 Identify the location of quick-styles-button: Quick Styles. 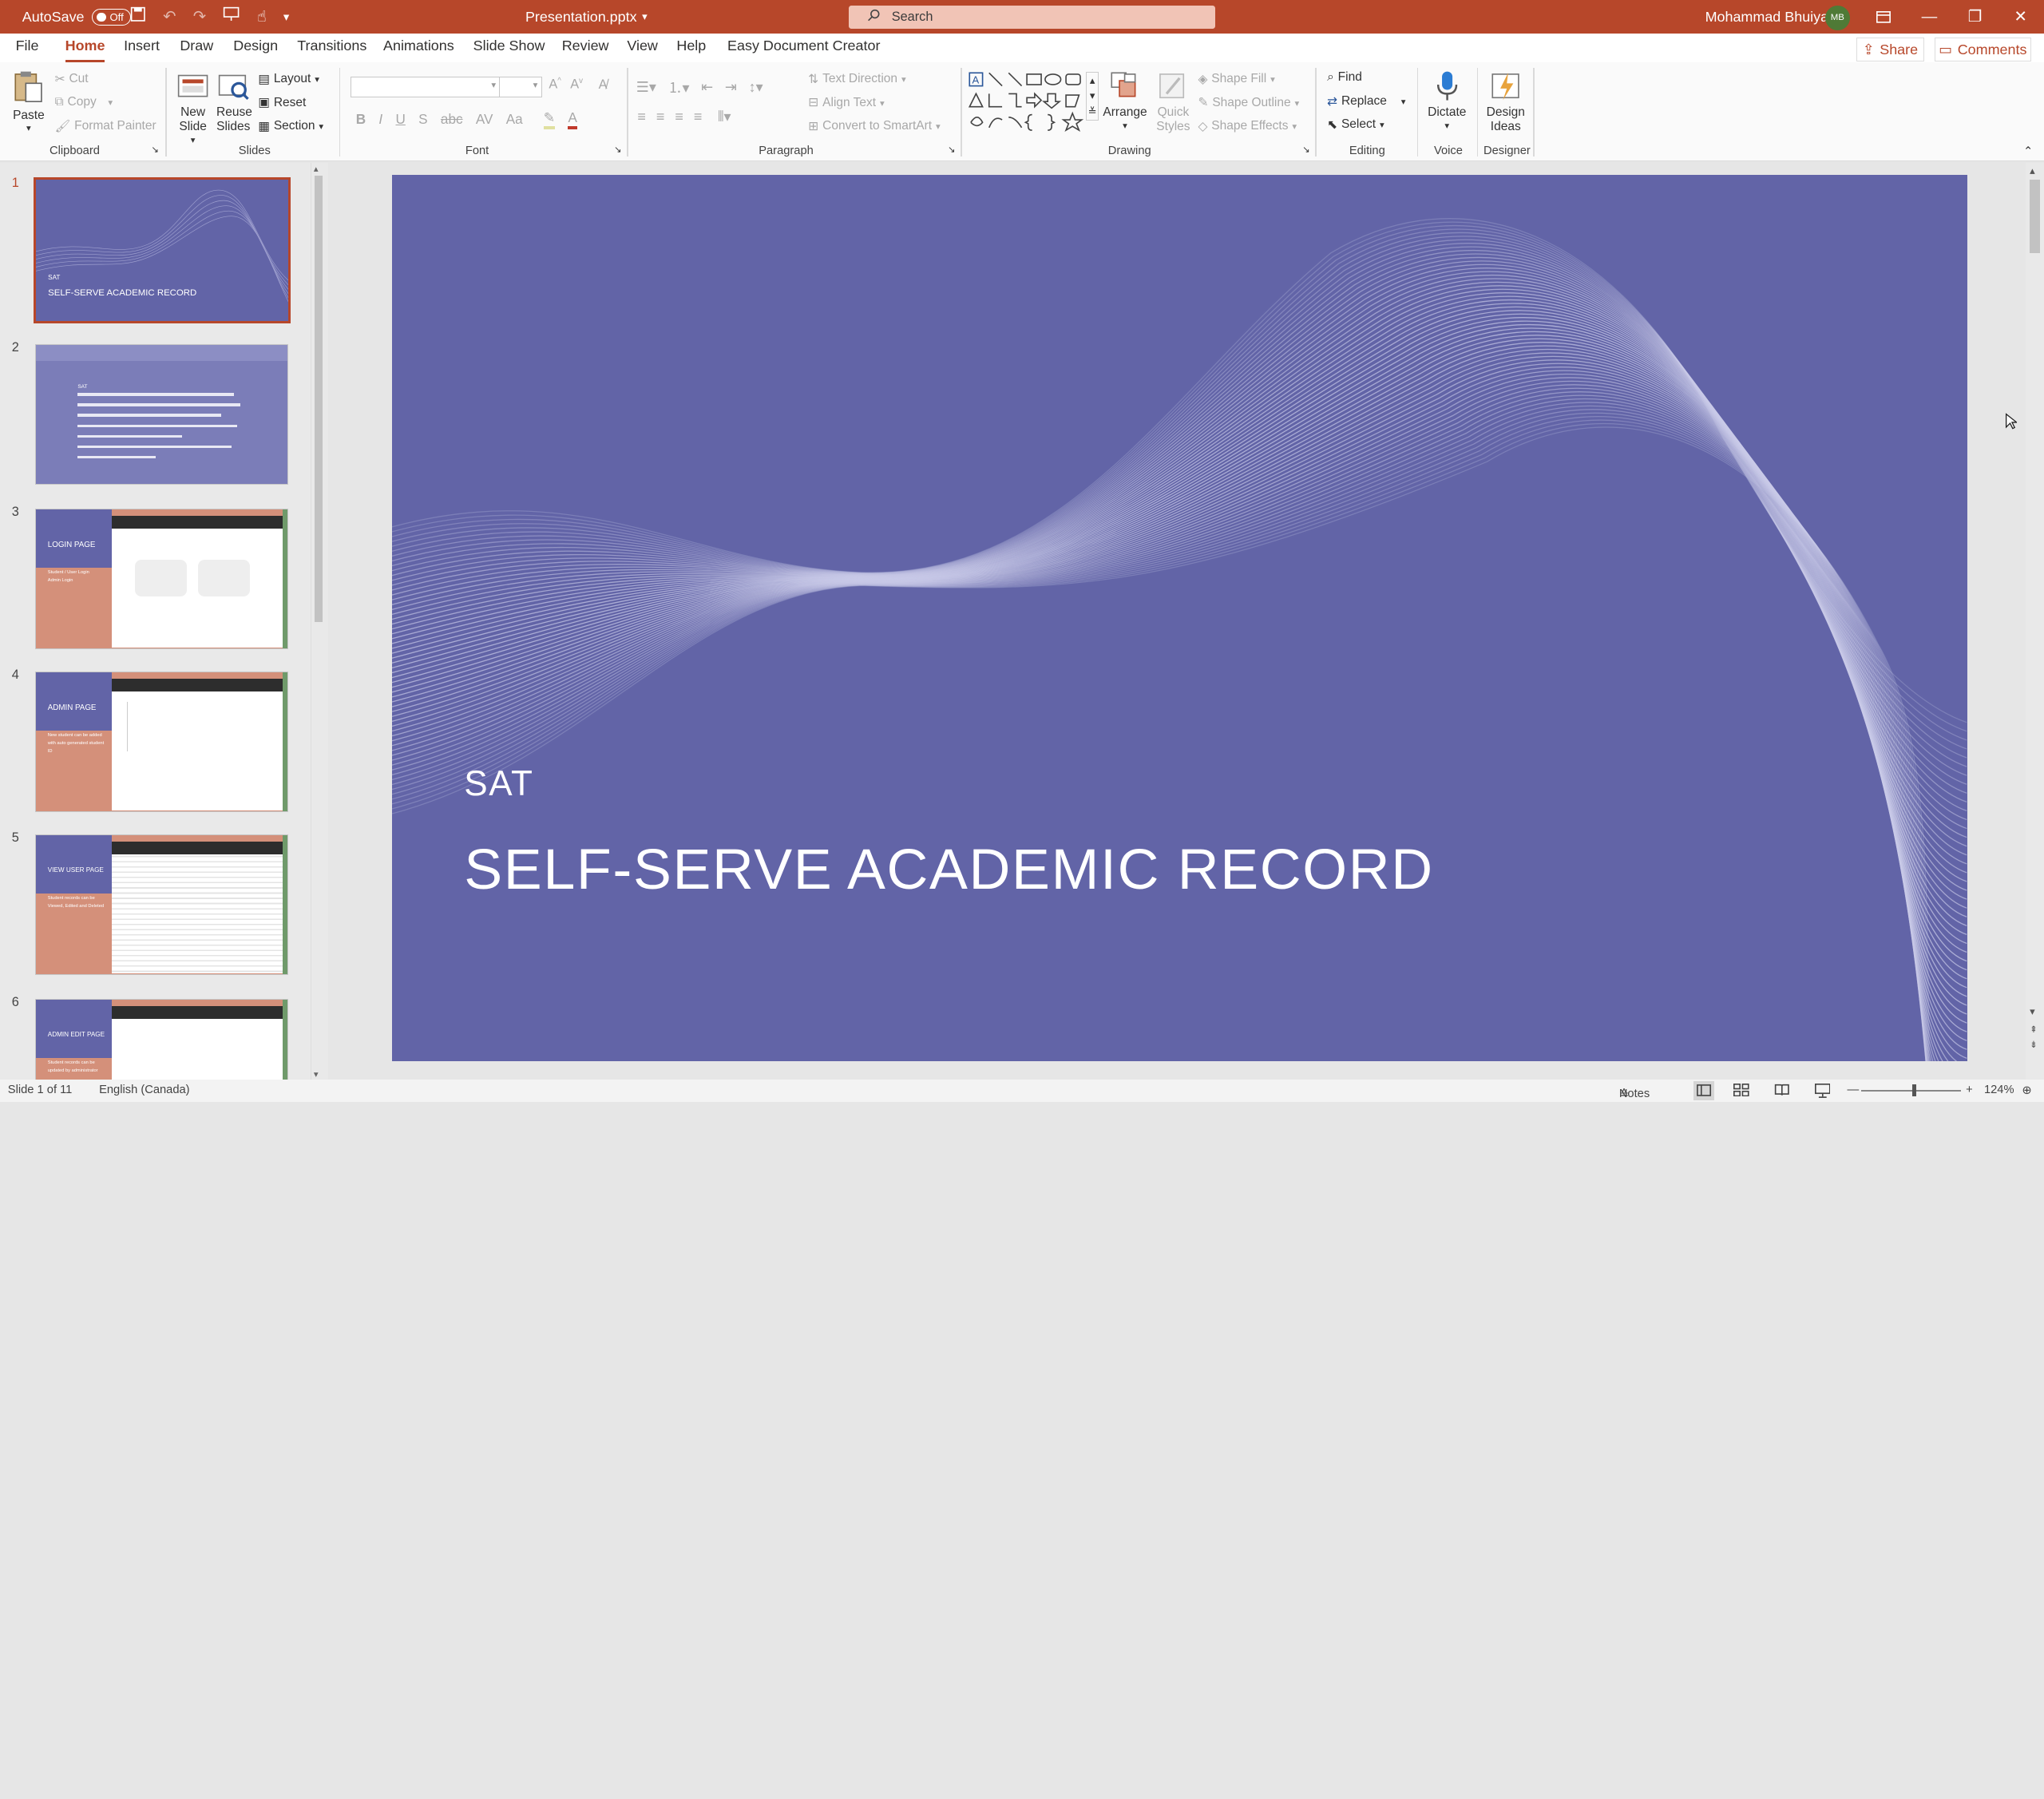
(1171, 102).